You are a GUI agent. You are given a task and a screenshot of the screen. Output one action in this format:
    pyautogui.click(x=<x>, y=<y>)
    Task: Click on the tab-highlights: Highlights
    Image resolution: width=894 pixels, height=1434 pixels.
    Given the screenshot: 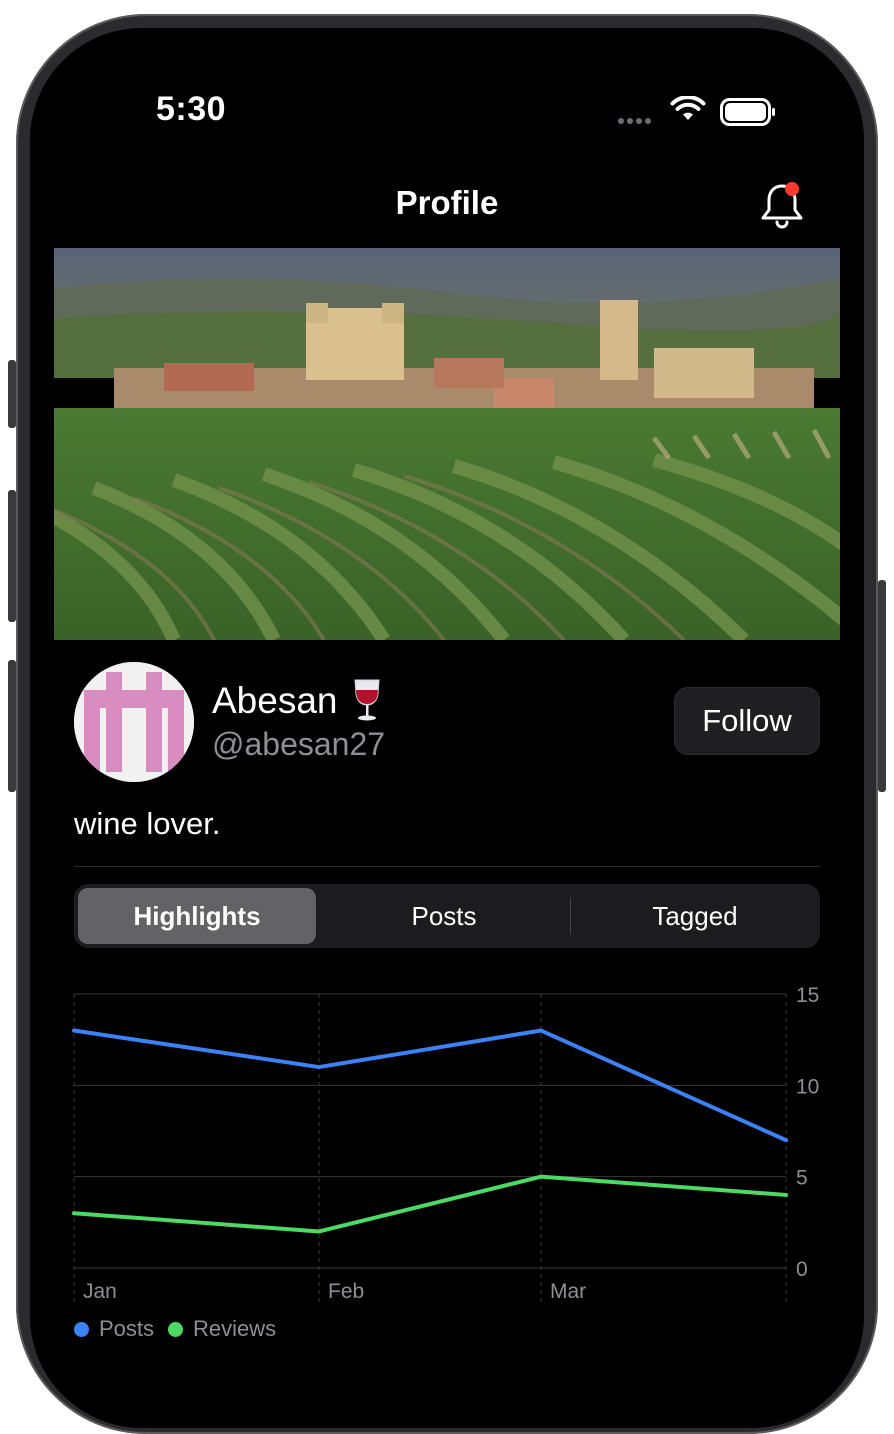 What is the action you would take?
    pyautogui.click(x=197, y=916)
    